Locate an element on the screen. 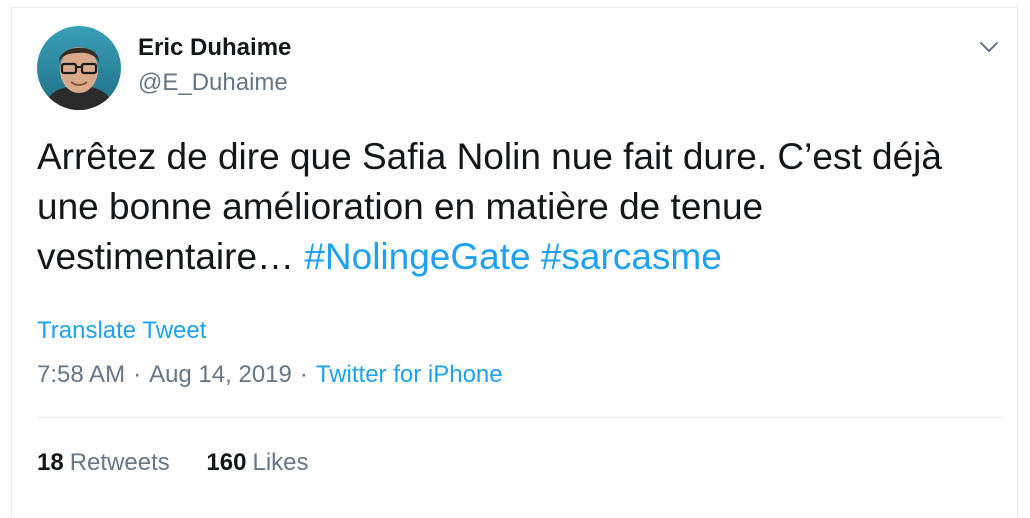  likes-label: Likes is located at coordinates (280, 462).